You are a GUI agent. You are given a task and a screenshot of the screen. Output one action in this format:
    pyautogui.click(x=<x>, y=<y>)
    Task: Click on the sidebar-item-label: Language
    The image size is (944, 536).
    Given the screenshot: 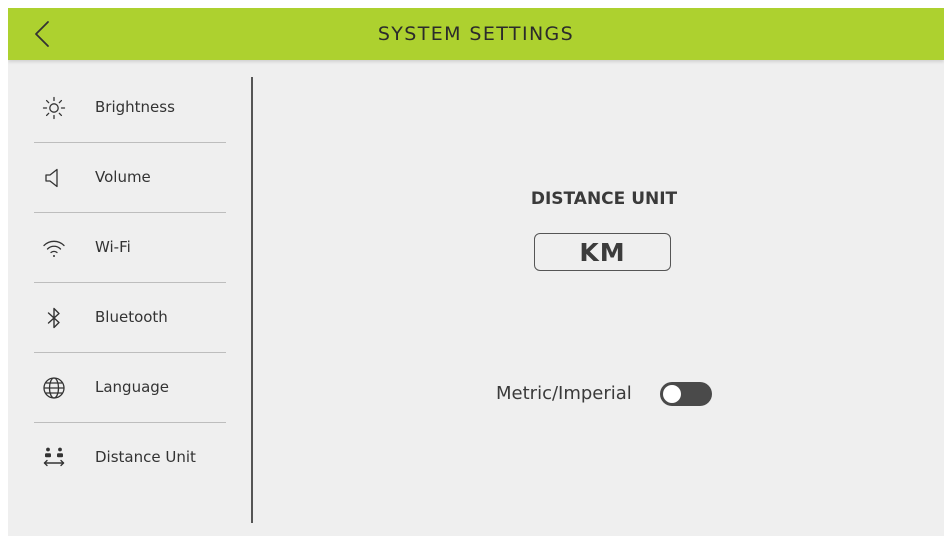 What is the action you would take?
    pyautogui.click(x=132, y=387)
    